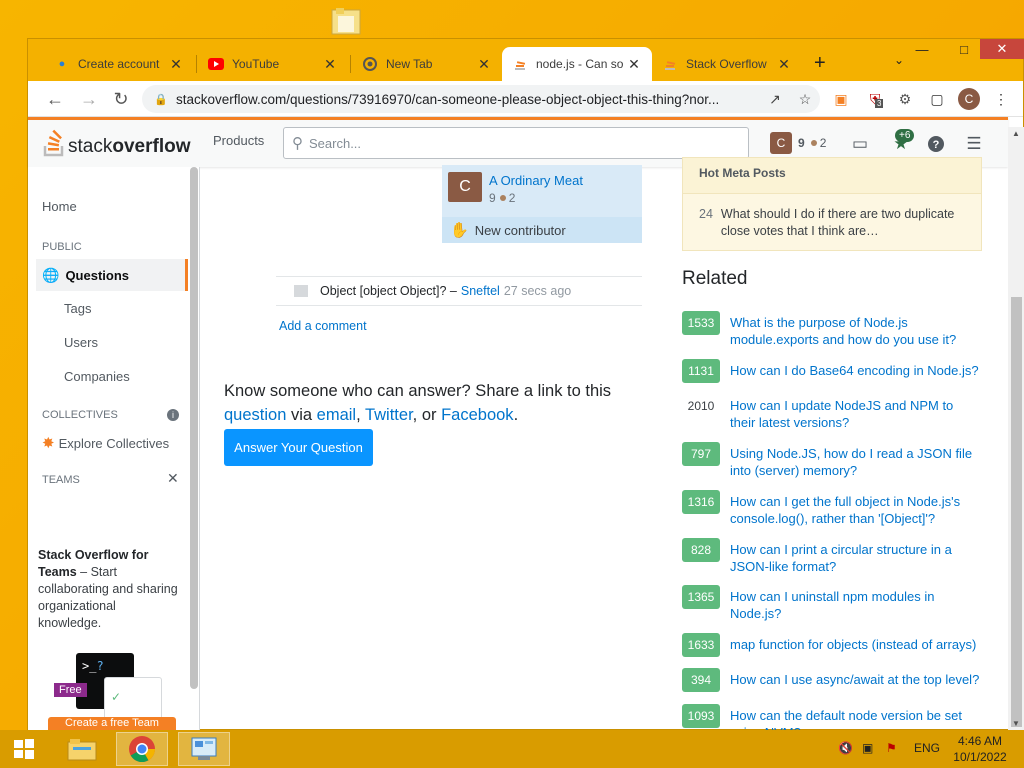 The width and height of the screenshot is (1024, 768). Describe the element at coordinates (336, 415) in the screenshot. I see `share-email-link: email` at that location.